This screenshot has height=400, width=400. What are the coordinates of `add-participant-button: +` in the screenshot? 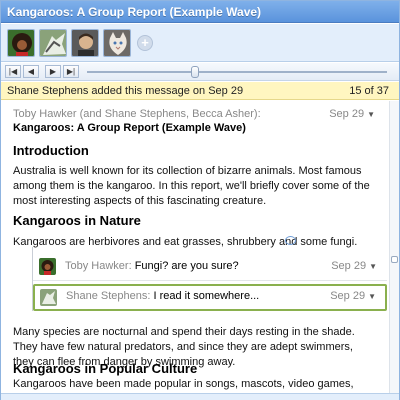 It's located at (145, 43).